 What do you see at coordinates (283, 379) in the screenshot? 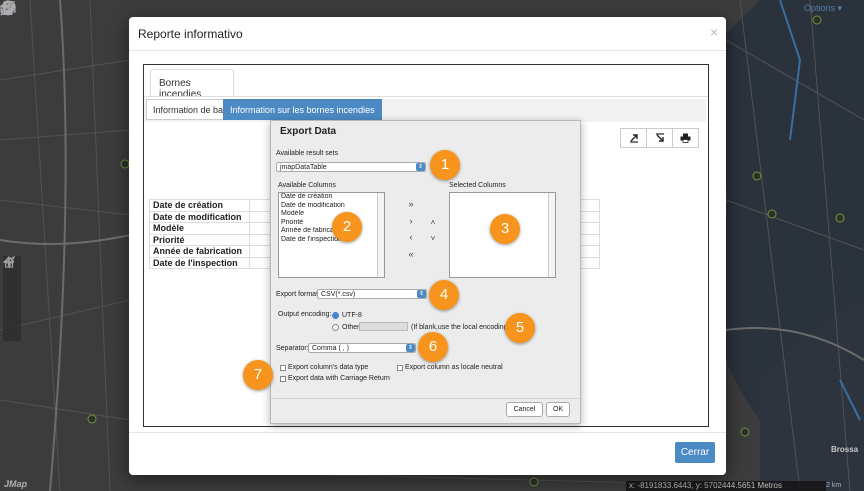
I see `carriage-return-checkbox` at bounding box center [283, 379].